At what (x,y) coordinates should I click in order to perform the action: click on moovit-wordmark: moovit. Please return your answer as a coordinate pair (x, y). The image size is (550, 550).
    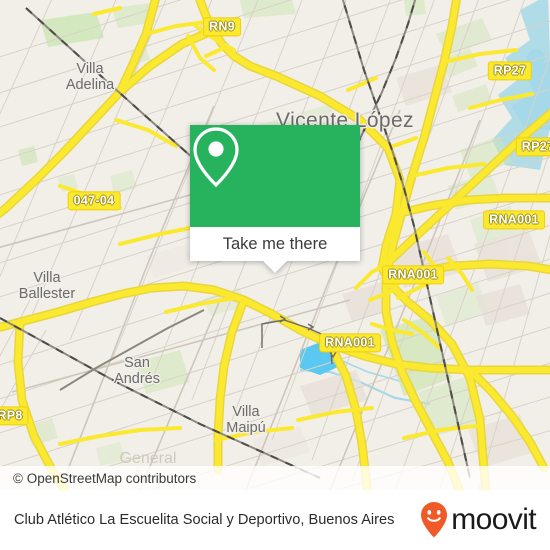
    Looking at the image, I should click on (493, 519).